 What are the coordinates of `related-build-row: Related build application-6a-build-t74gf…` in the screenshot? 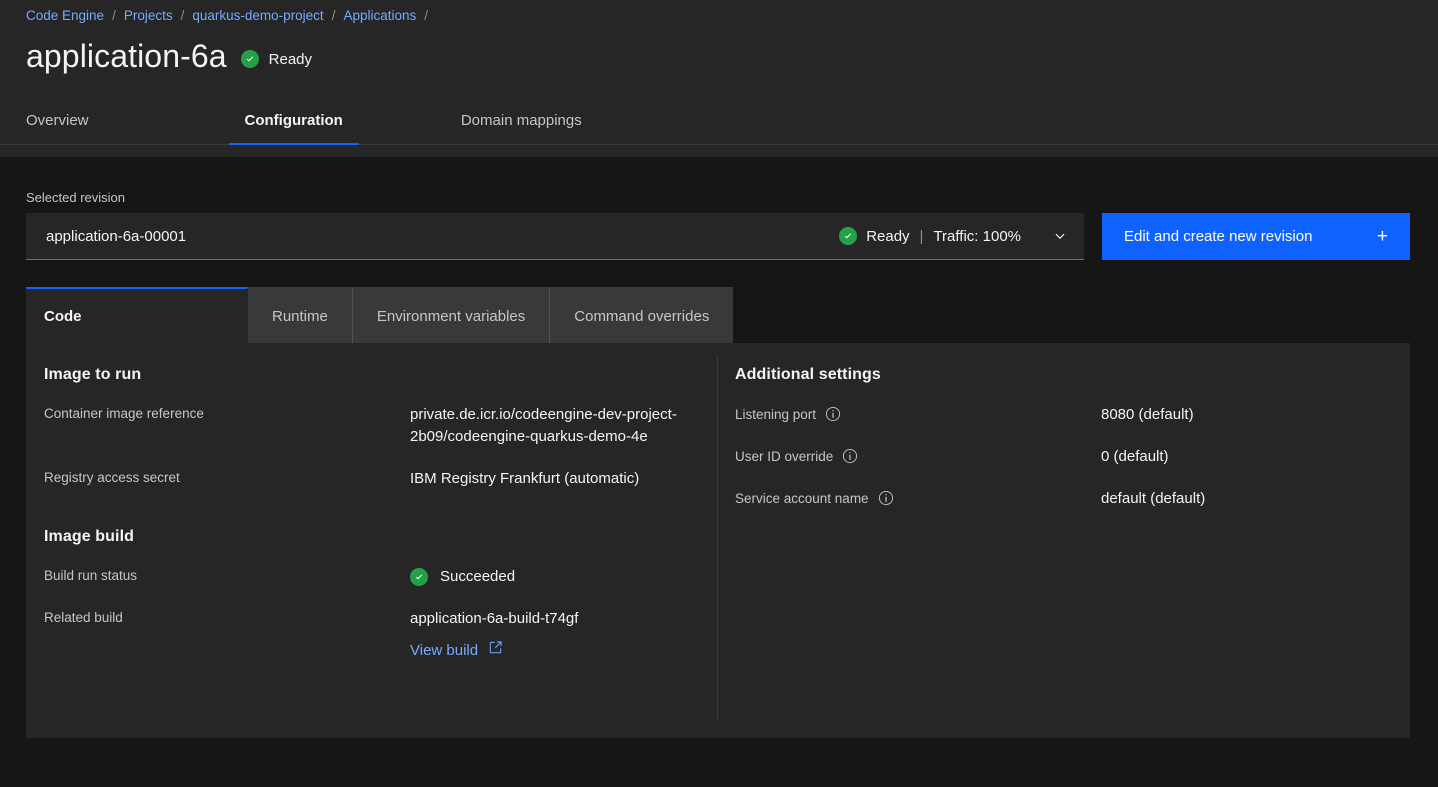 It's located at (380, 635).